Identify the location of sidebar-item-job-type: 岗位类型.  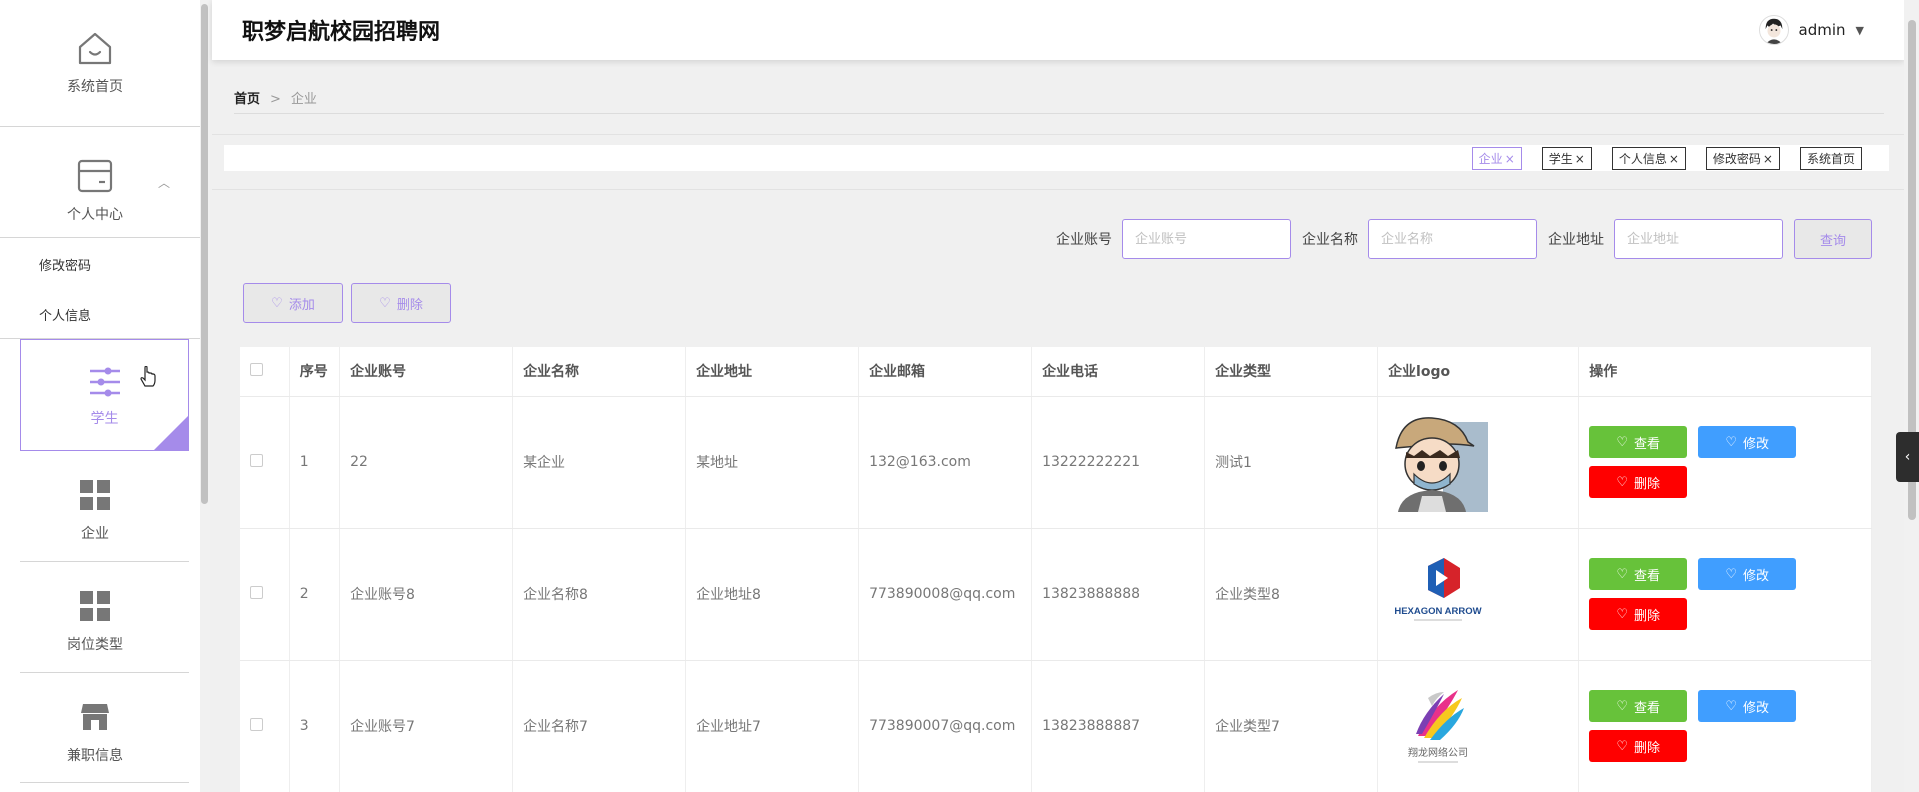
(95, 620).